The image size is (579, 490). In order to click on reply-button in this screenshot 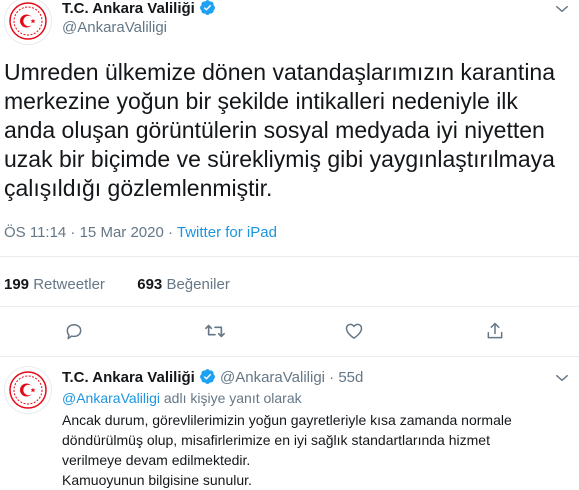, I will do `click(74, 331)`.